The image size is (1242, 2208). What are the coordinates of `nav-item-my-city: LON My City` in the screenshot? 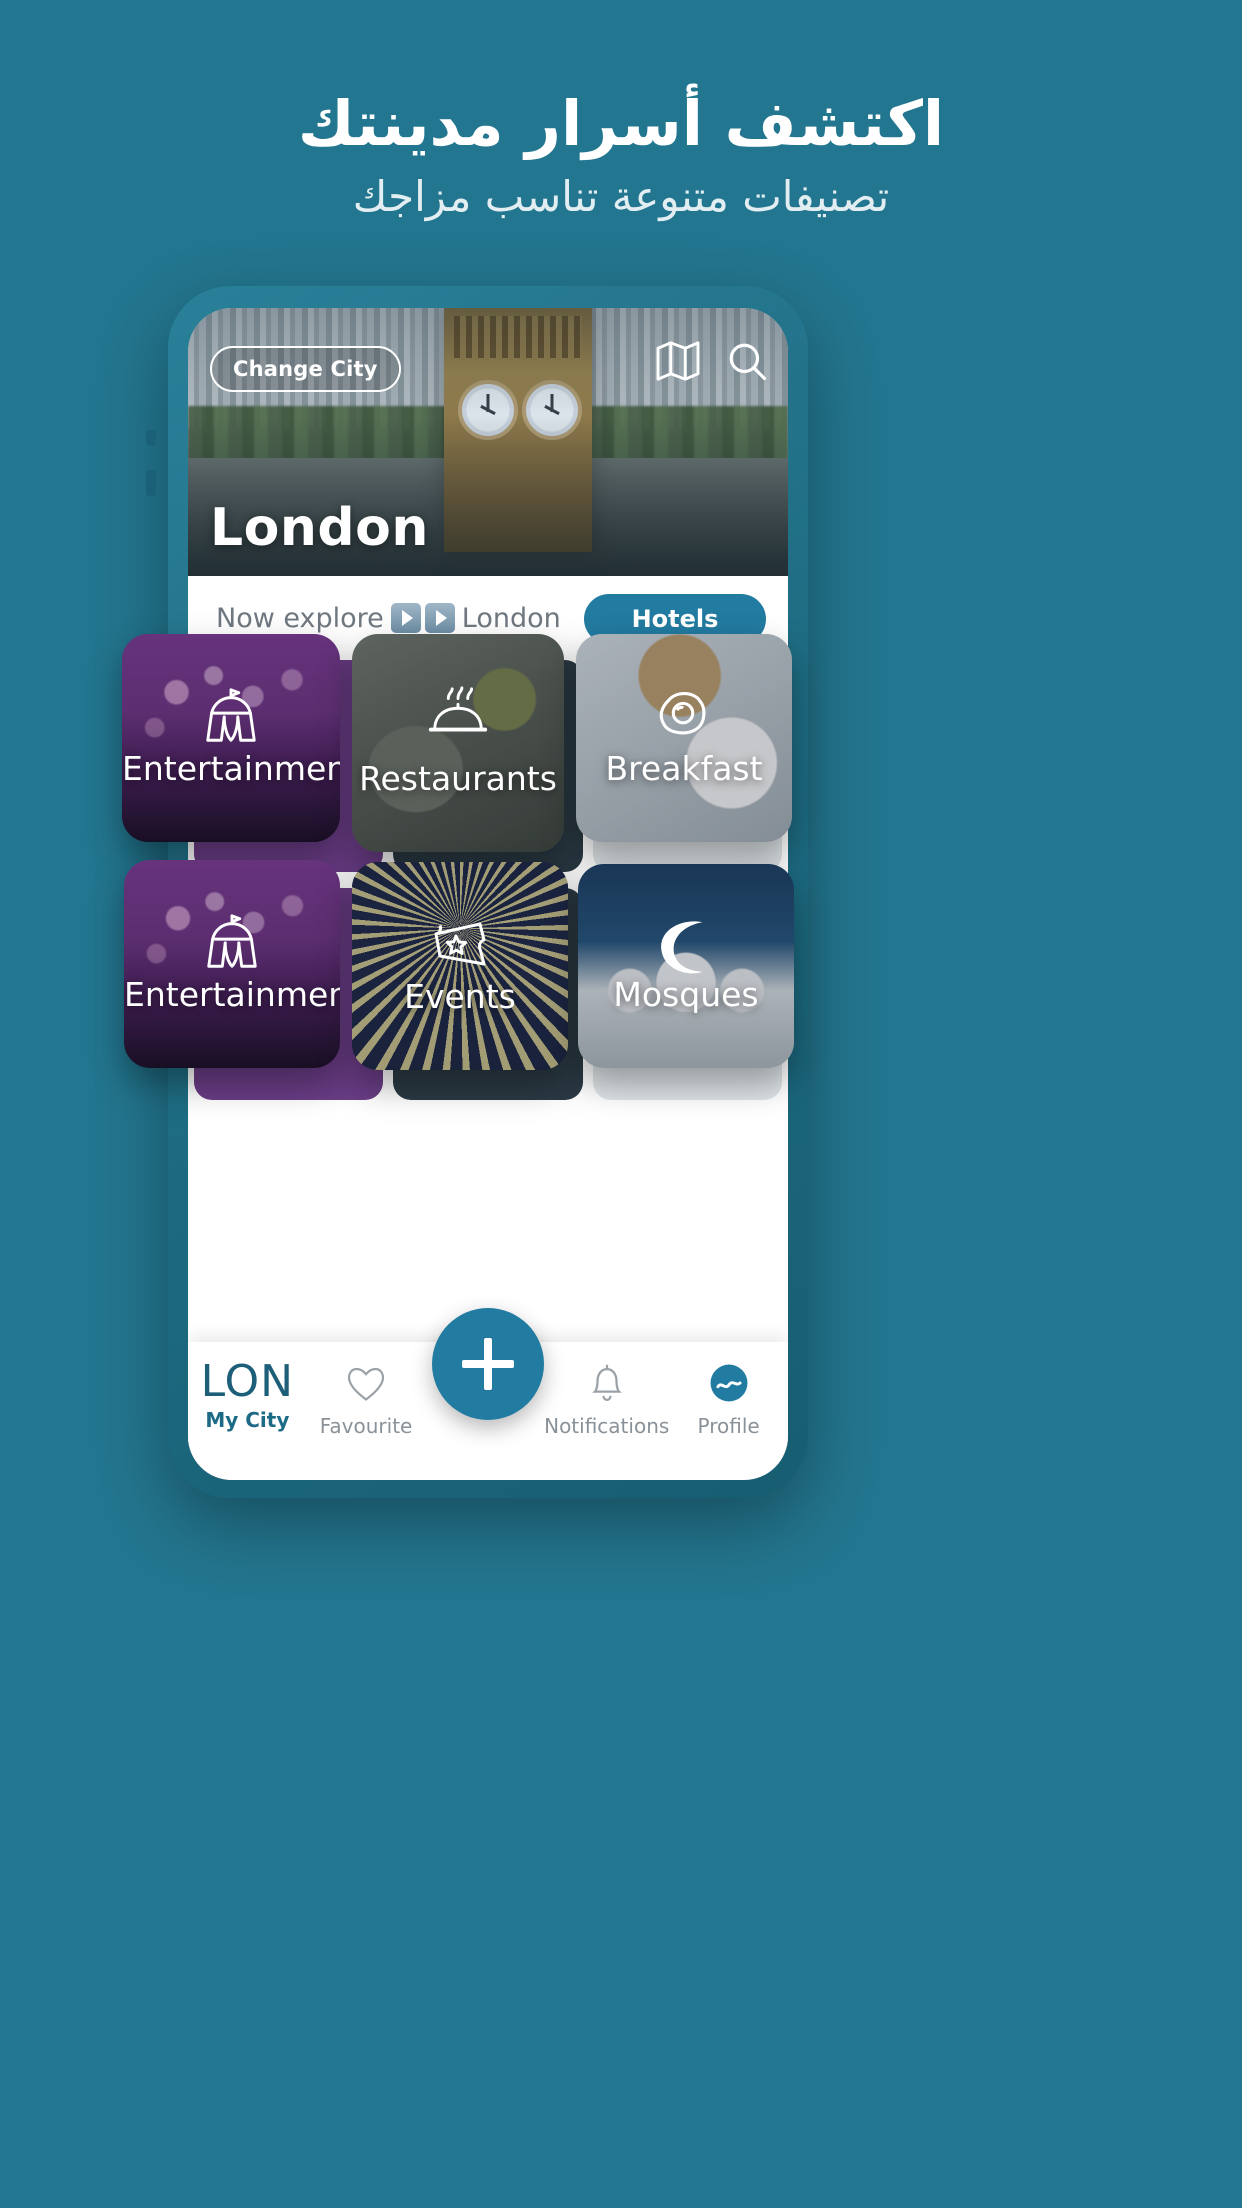 It's located at (247, 1387).